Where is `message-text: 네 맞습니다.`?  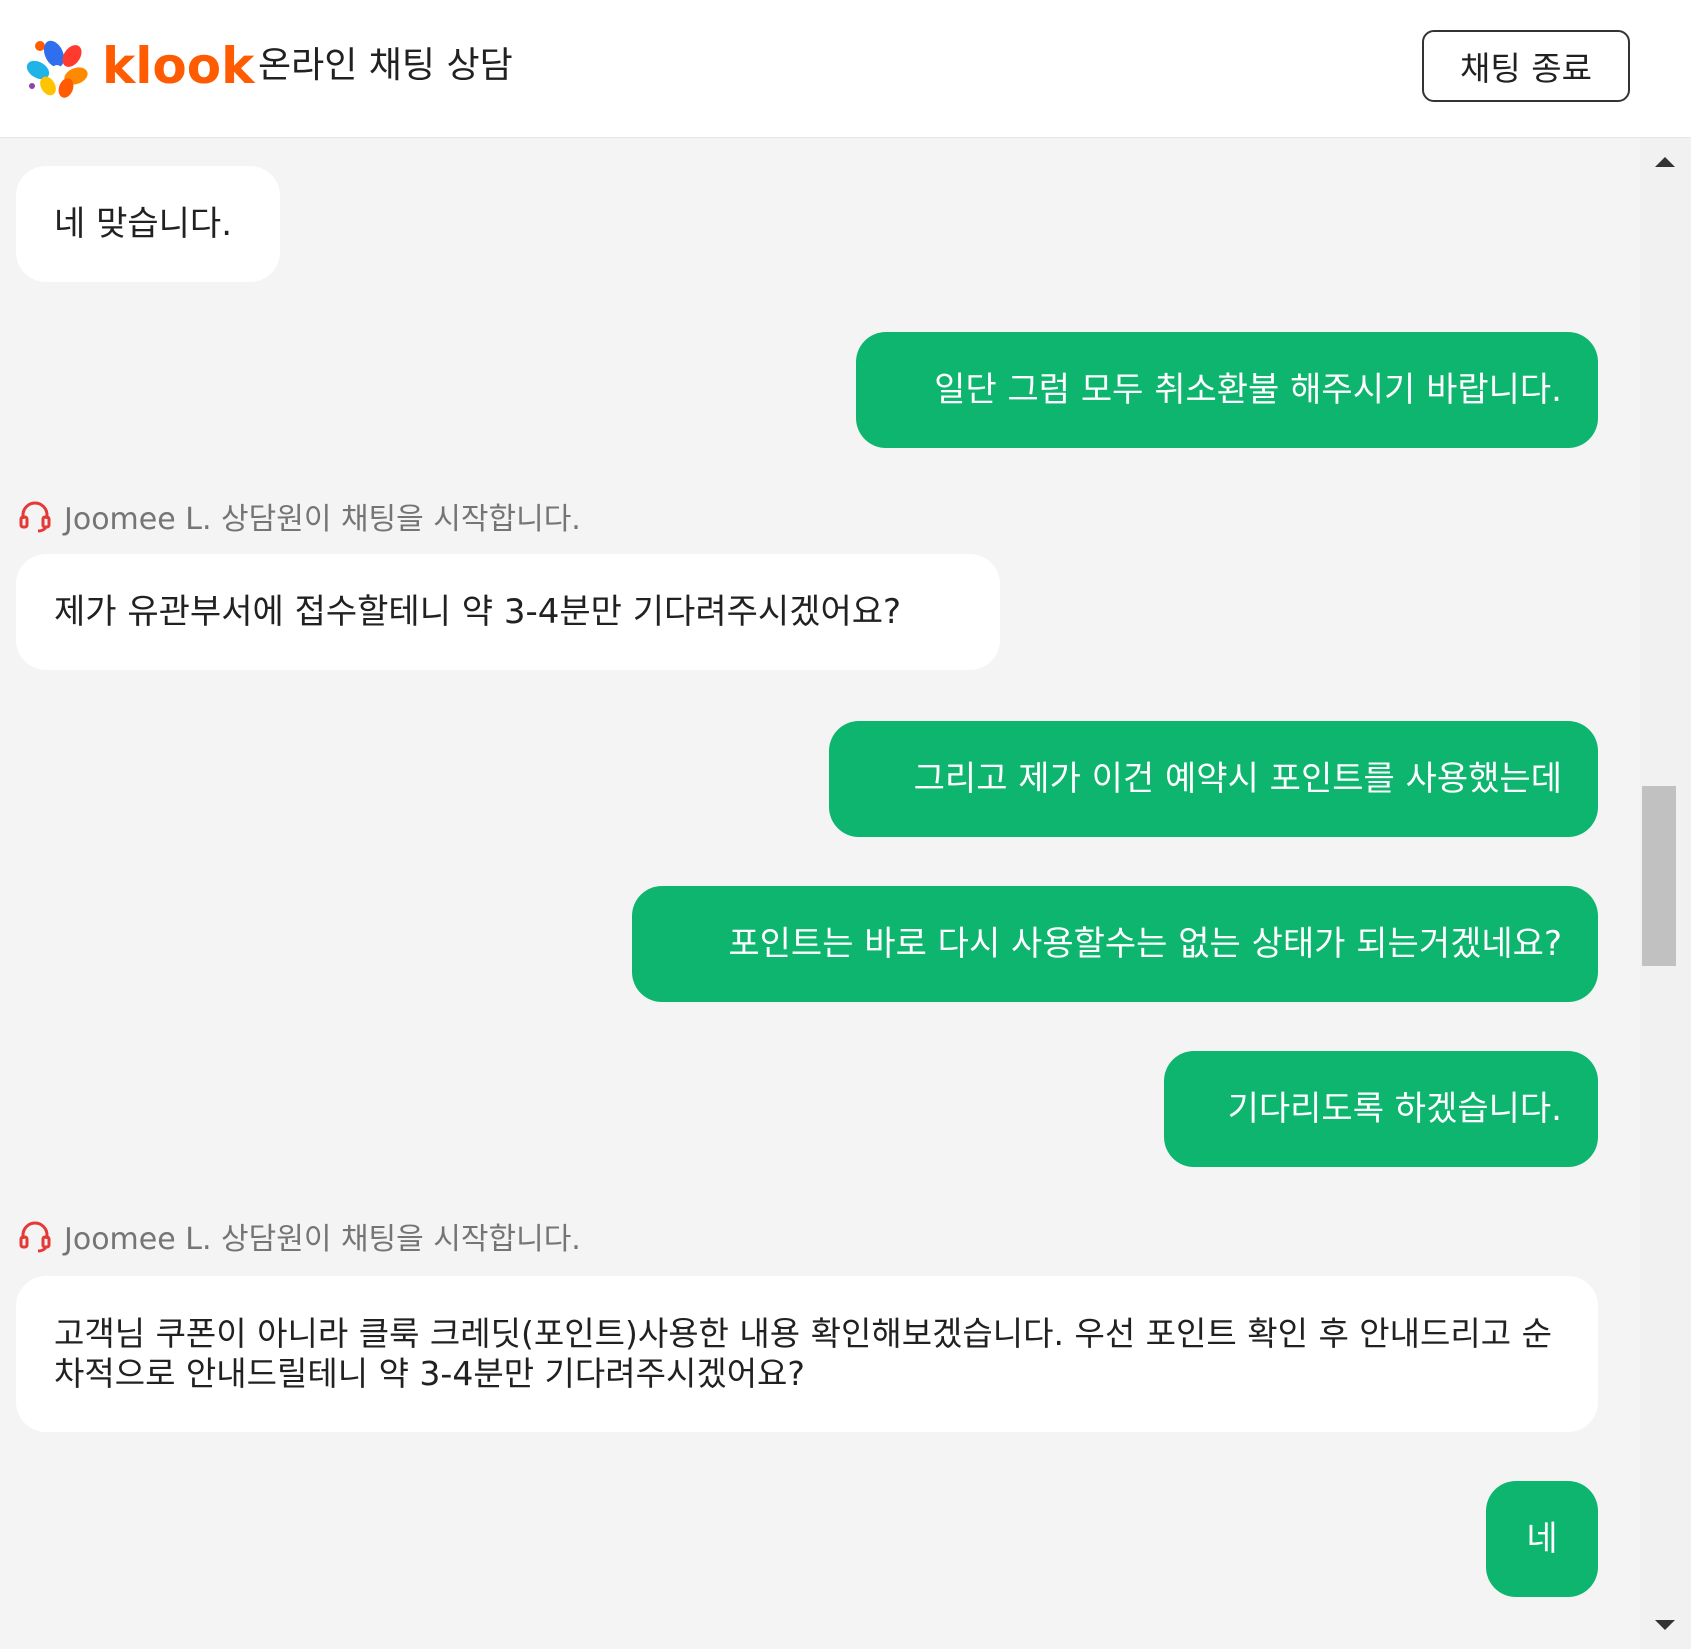
message-text: 네 맞습니다. is located at coordinates (143, 224).